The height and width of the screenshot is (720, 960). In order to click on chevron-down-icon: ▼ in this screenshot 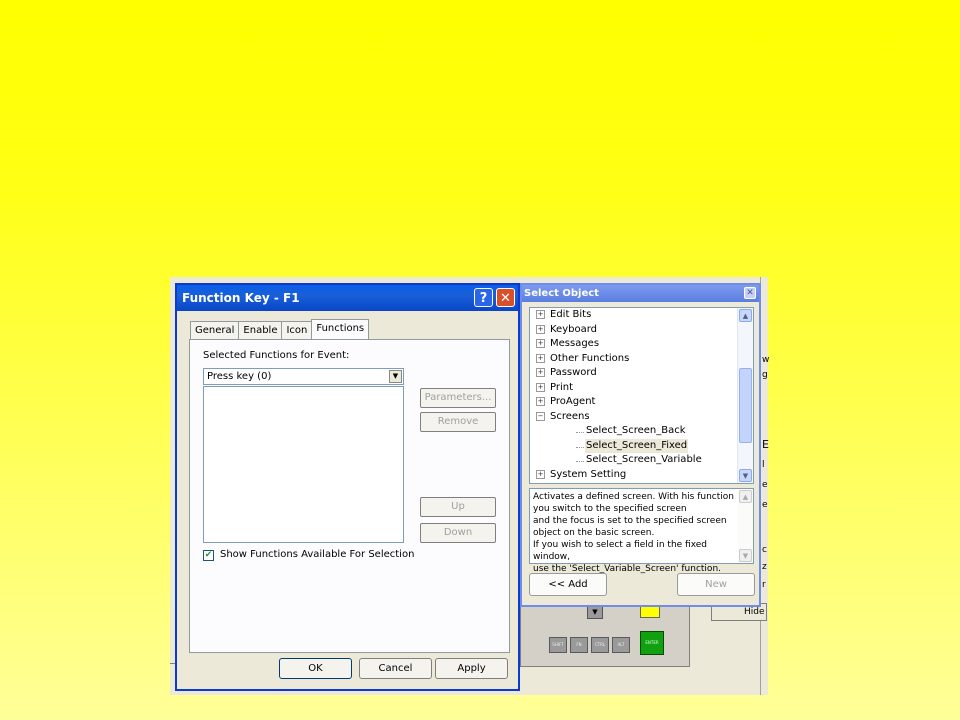, I will do `click(395, 376)`.